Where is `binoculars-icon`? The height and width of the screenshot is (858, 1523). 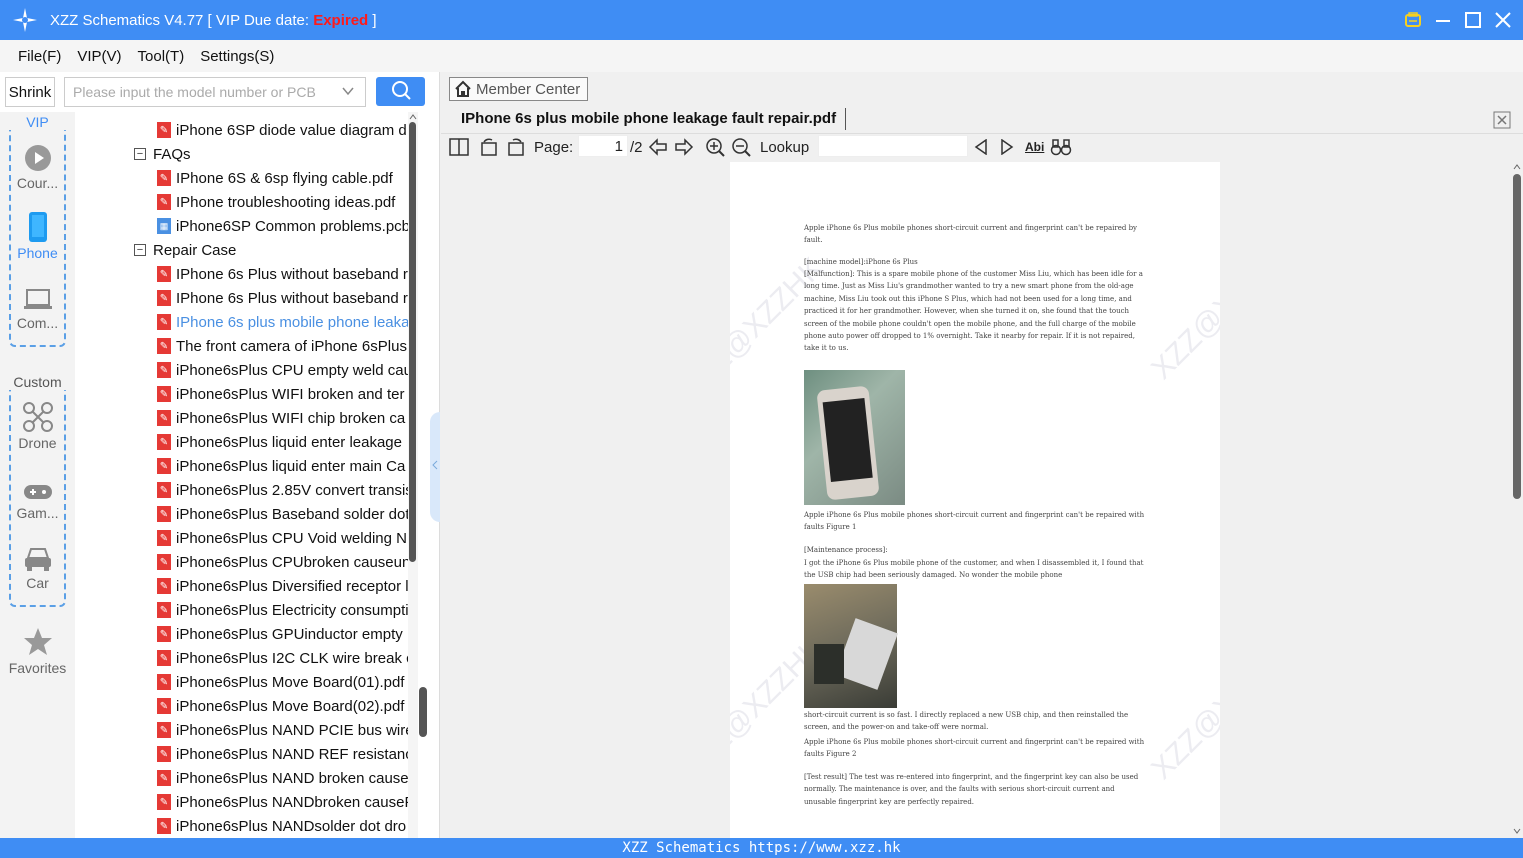 binoculars-icon is located at coordinates (1061, 147).